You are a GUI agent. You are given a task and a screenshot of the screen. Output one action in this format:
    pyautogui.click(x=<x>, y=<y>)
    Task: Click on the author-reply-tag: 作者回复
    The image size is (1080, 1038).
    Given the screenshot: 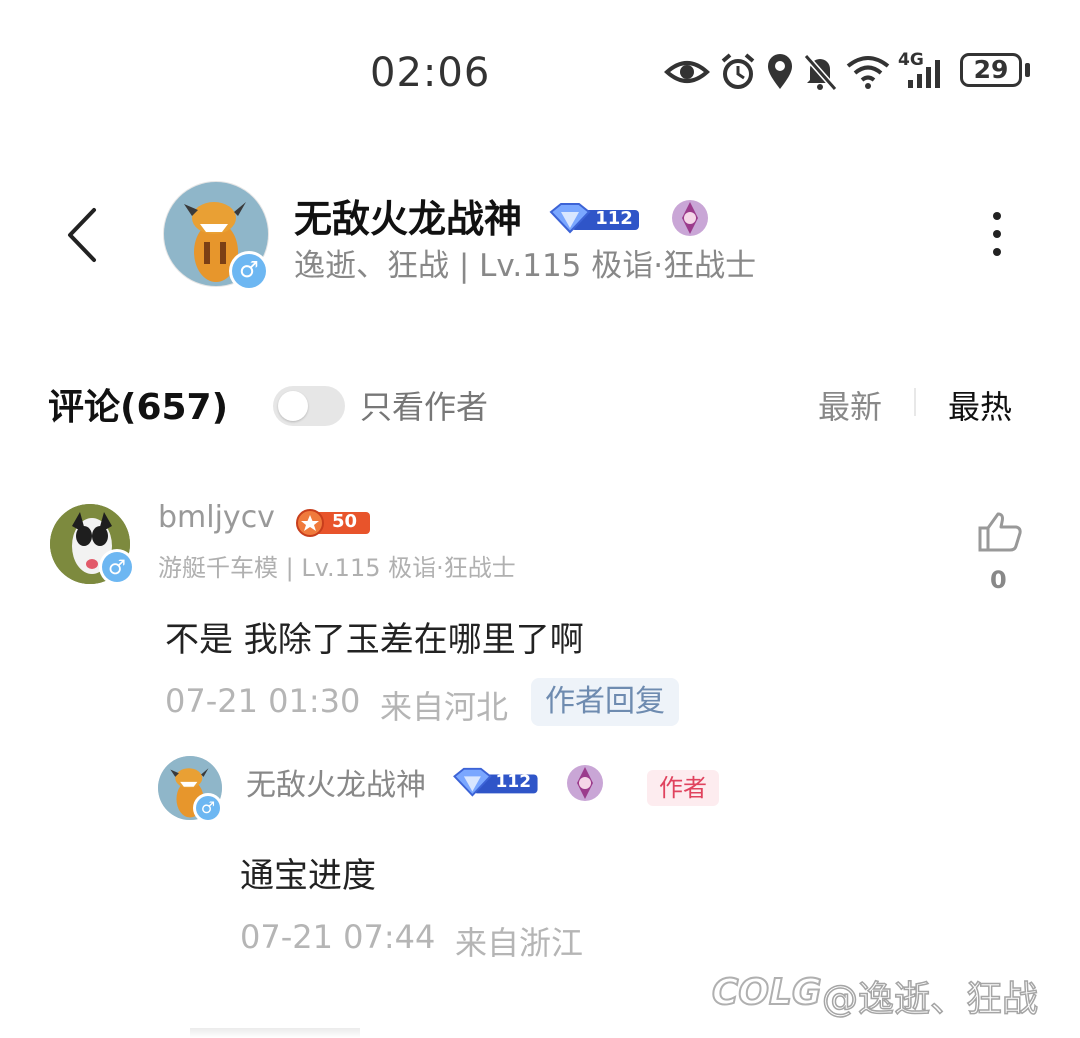 What is the action you would take?
    pyautogui.click(x=605, y=702)
    